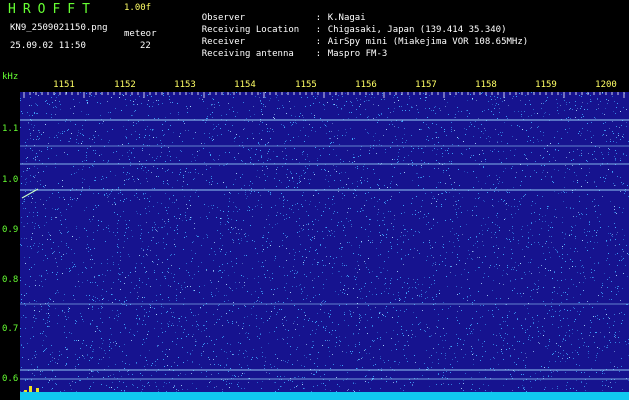 This screenshot has width=629, height=400. Describe the element at coordinates (48, 46) in the screenshot. I see `timestamp: 25.09.02 11:50` at that location.